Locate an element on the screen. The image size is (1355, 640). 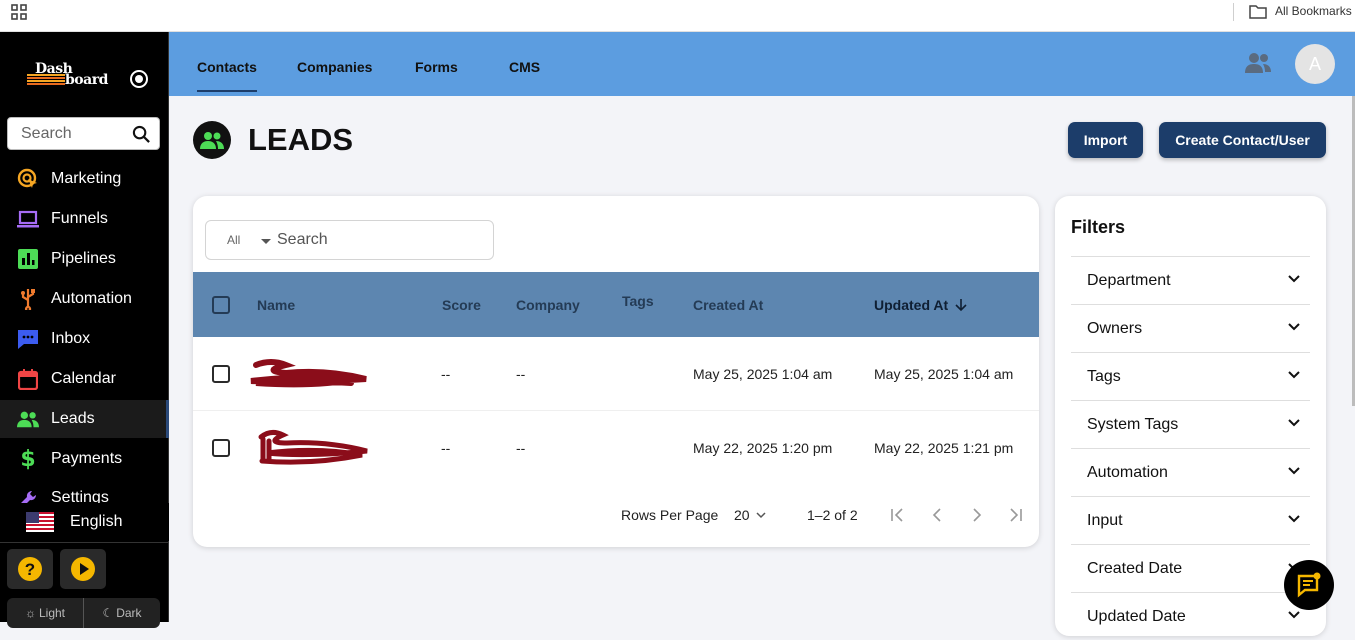
filter-created-date: Created Date is located at coordinates (1190, 568).